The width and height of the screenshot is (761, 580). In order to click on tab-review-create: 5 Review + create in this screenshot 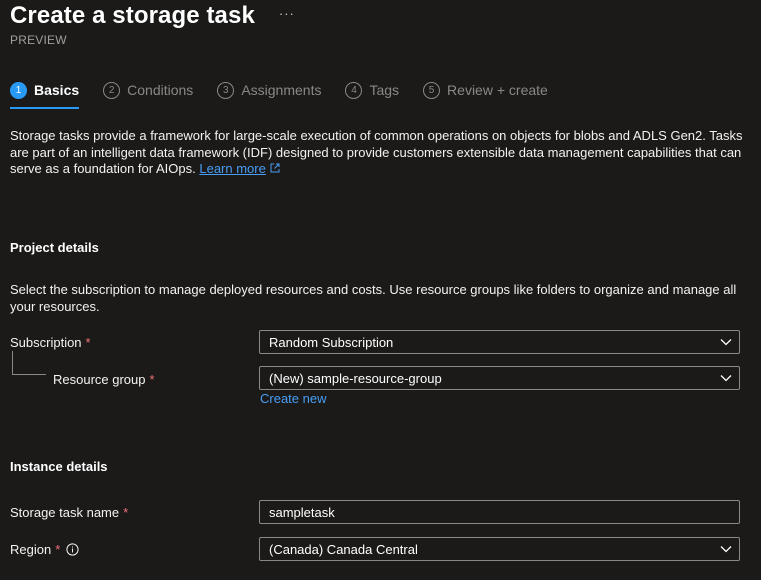, I will do `click(485, 90)`.